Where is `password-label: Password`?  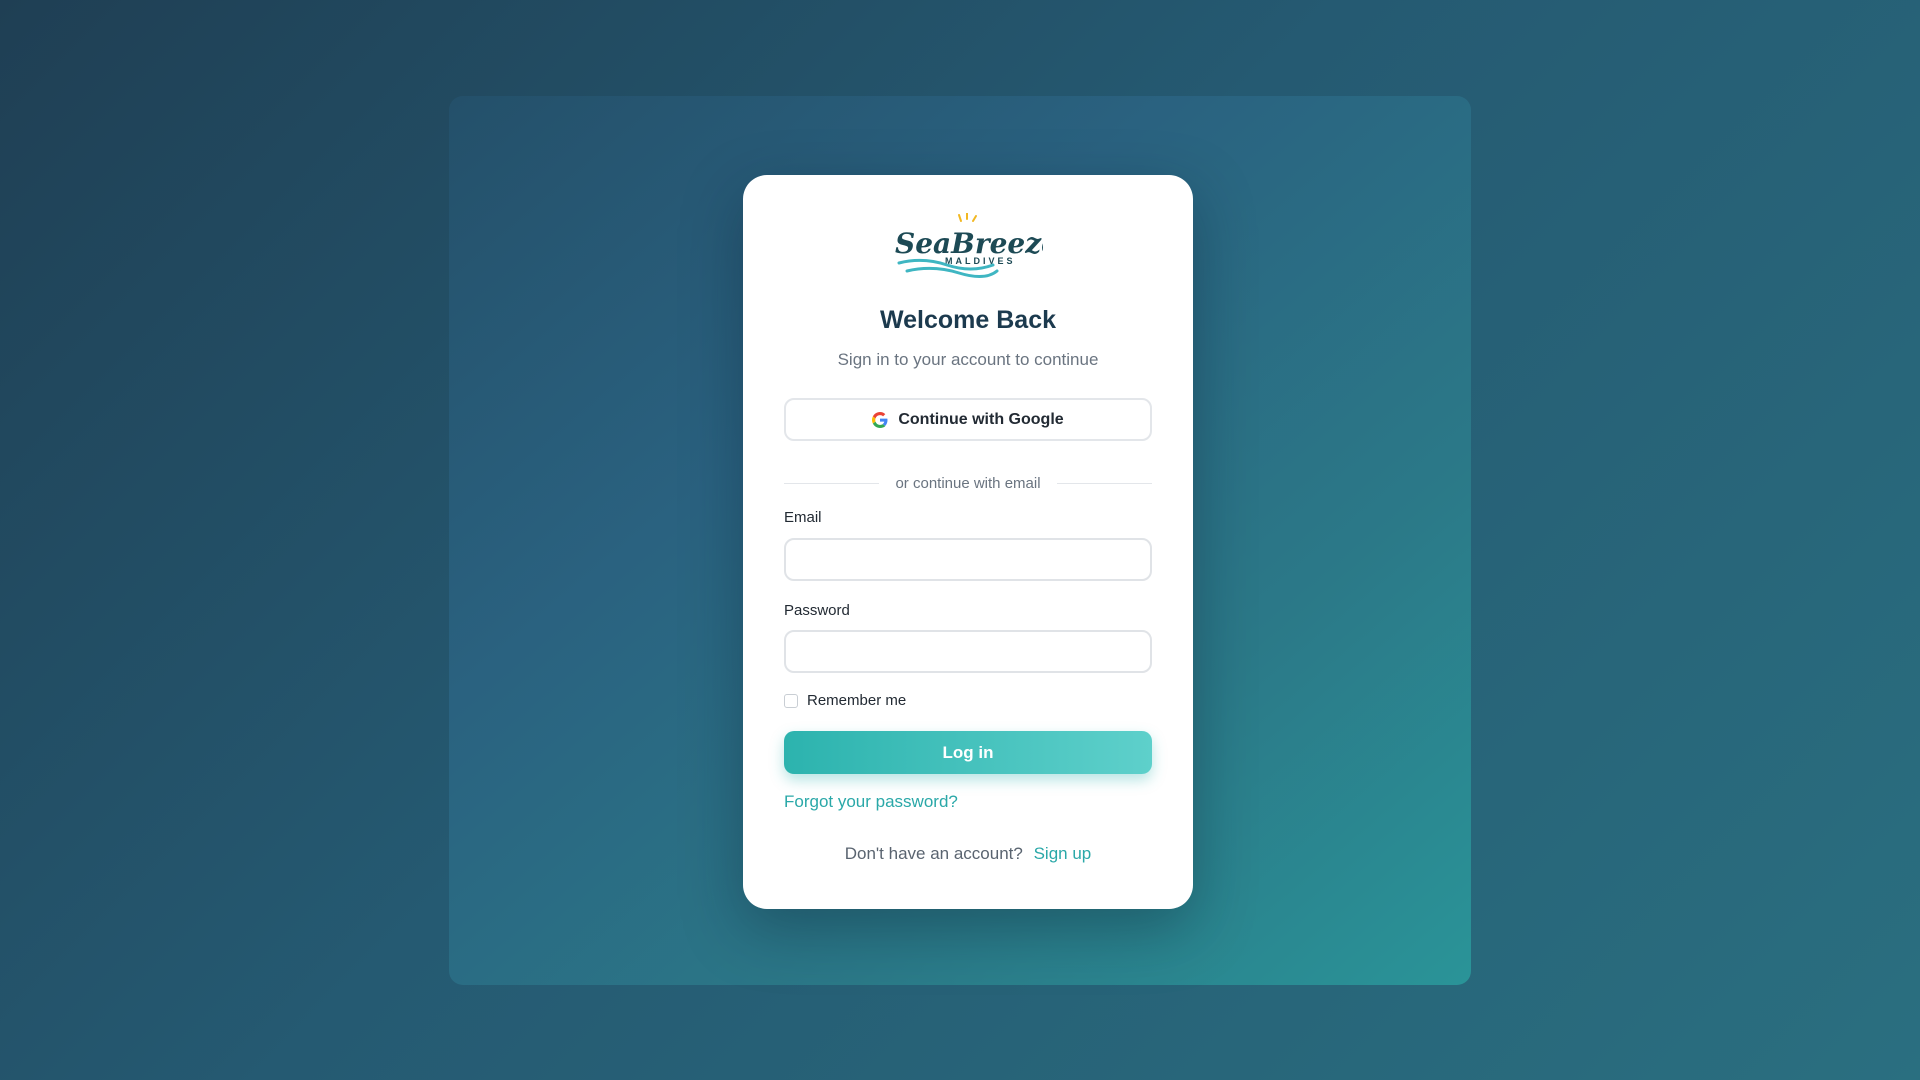
password-label: Password is located at coordinates (817, 610).